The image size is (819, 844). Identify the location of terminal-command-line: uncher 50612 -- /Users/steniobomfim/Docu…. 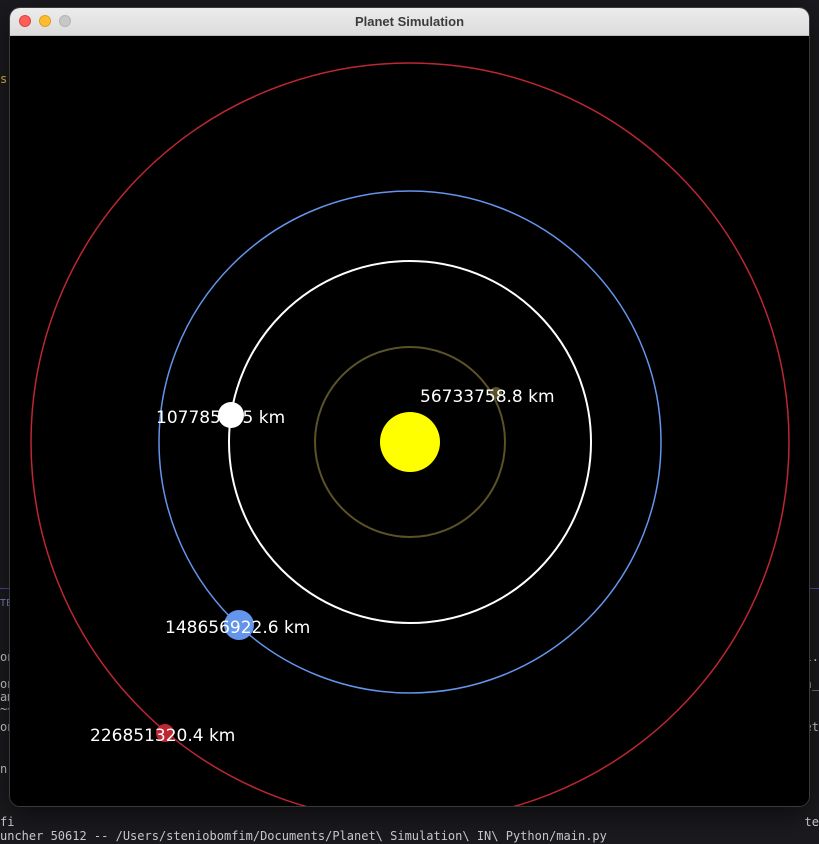
(303, 836).